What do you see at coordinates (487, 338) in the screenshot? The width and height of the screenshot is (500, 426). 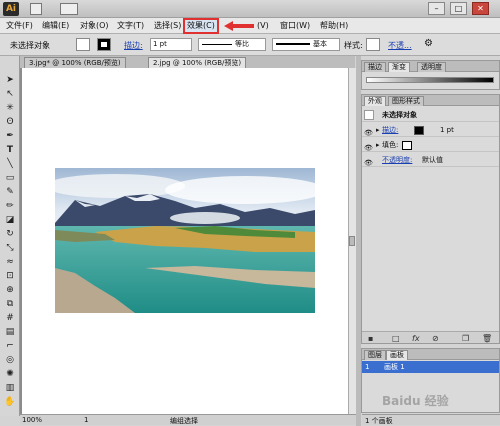 I see `delete-icon: 🗑` at bounding box center [487, 338].